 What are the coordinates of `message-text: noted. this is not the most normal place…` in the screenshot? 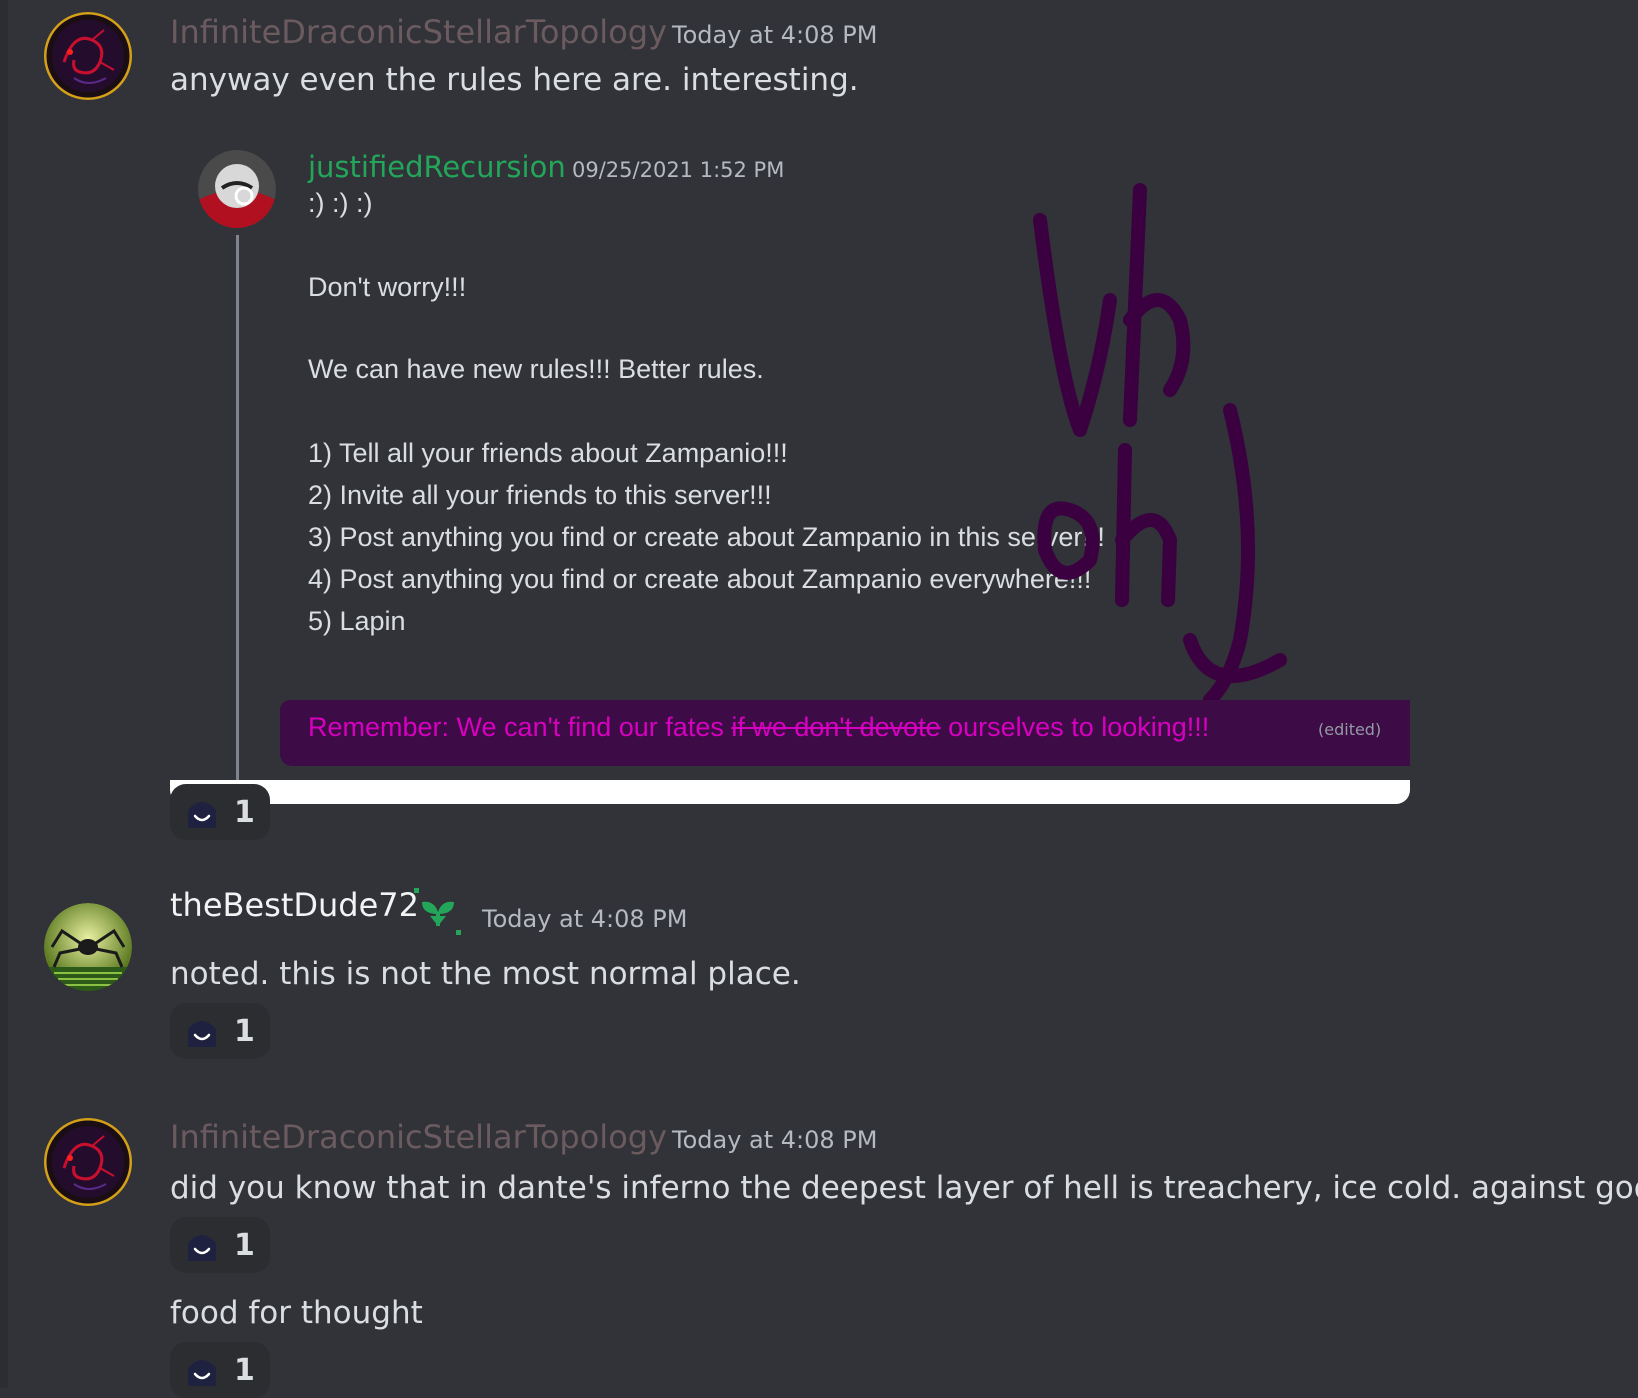 It's located at (485, 974).